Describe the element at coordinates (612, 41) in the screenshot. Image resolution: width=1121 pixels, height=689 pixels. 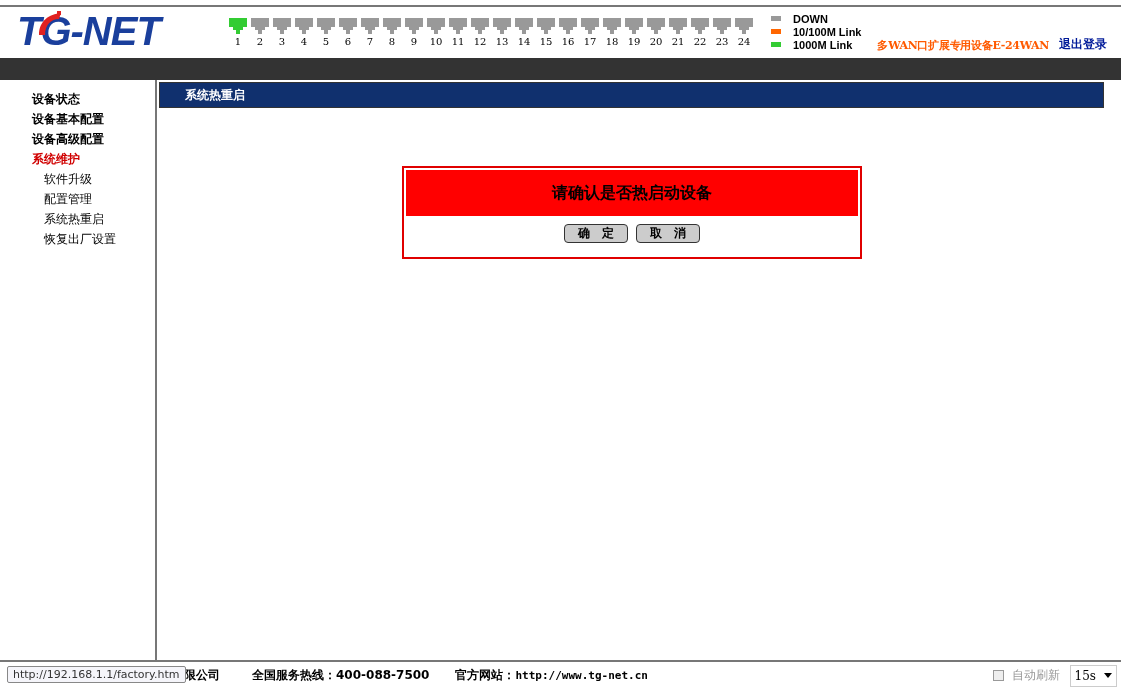
I see `port-number: 18` at that location.